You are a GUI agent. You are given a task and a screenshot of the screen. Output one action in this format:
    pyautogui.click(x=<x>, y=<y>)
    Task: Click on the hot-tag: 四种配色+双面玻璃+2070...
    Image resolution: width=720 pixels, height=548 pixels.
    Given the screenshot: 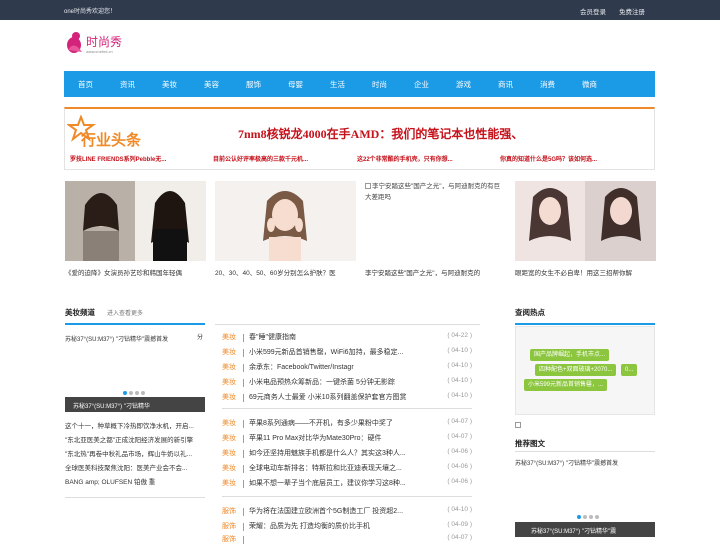 What is the action you would take?
    pyautogui.click(x=576, y=370)
    